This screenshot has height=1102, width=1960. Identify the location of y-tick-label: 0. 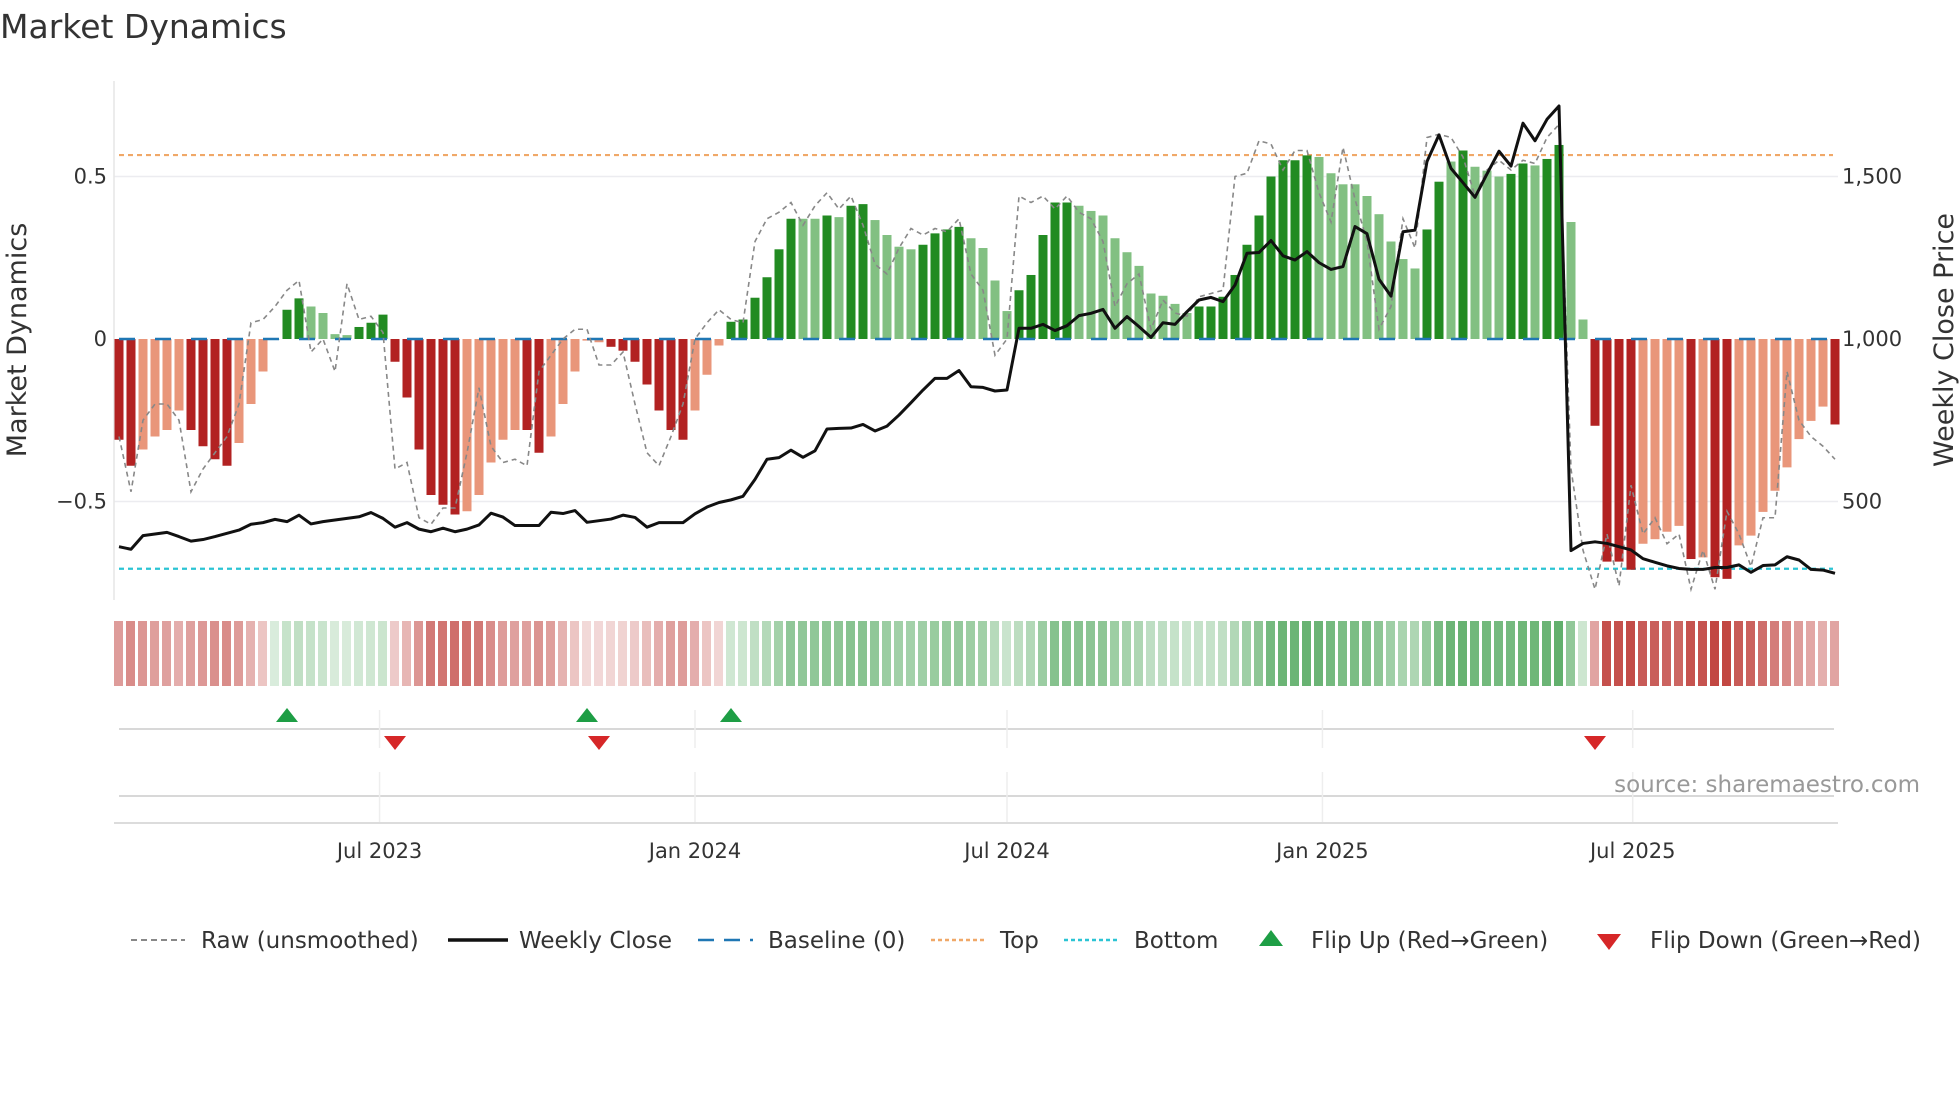
(100, 339).